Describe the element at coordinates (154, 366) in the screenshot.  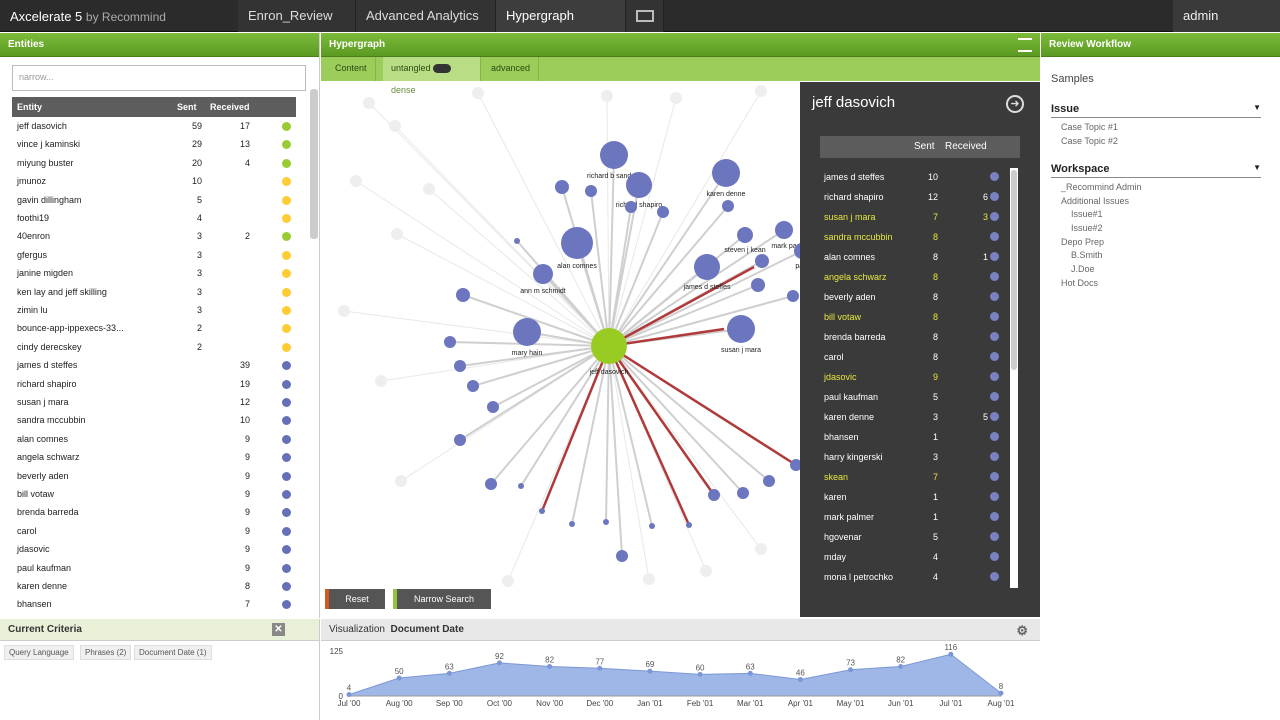
I see `entity-row: james d steffes 39` at that location.